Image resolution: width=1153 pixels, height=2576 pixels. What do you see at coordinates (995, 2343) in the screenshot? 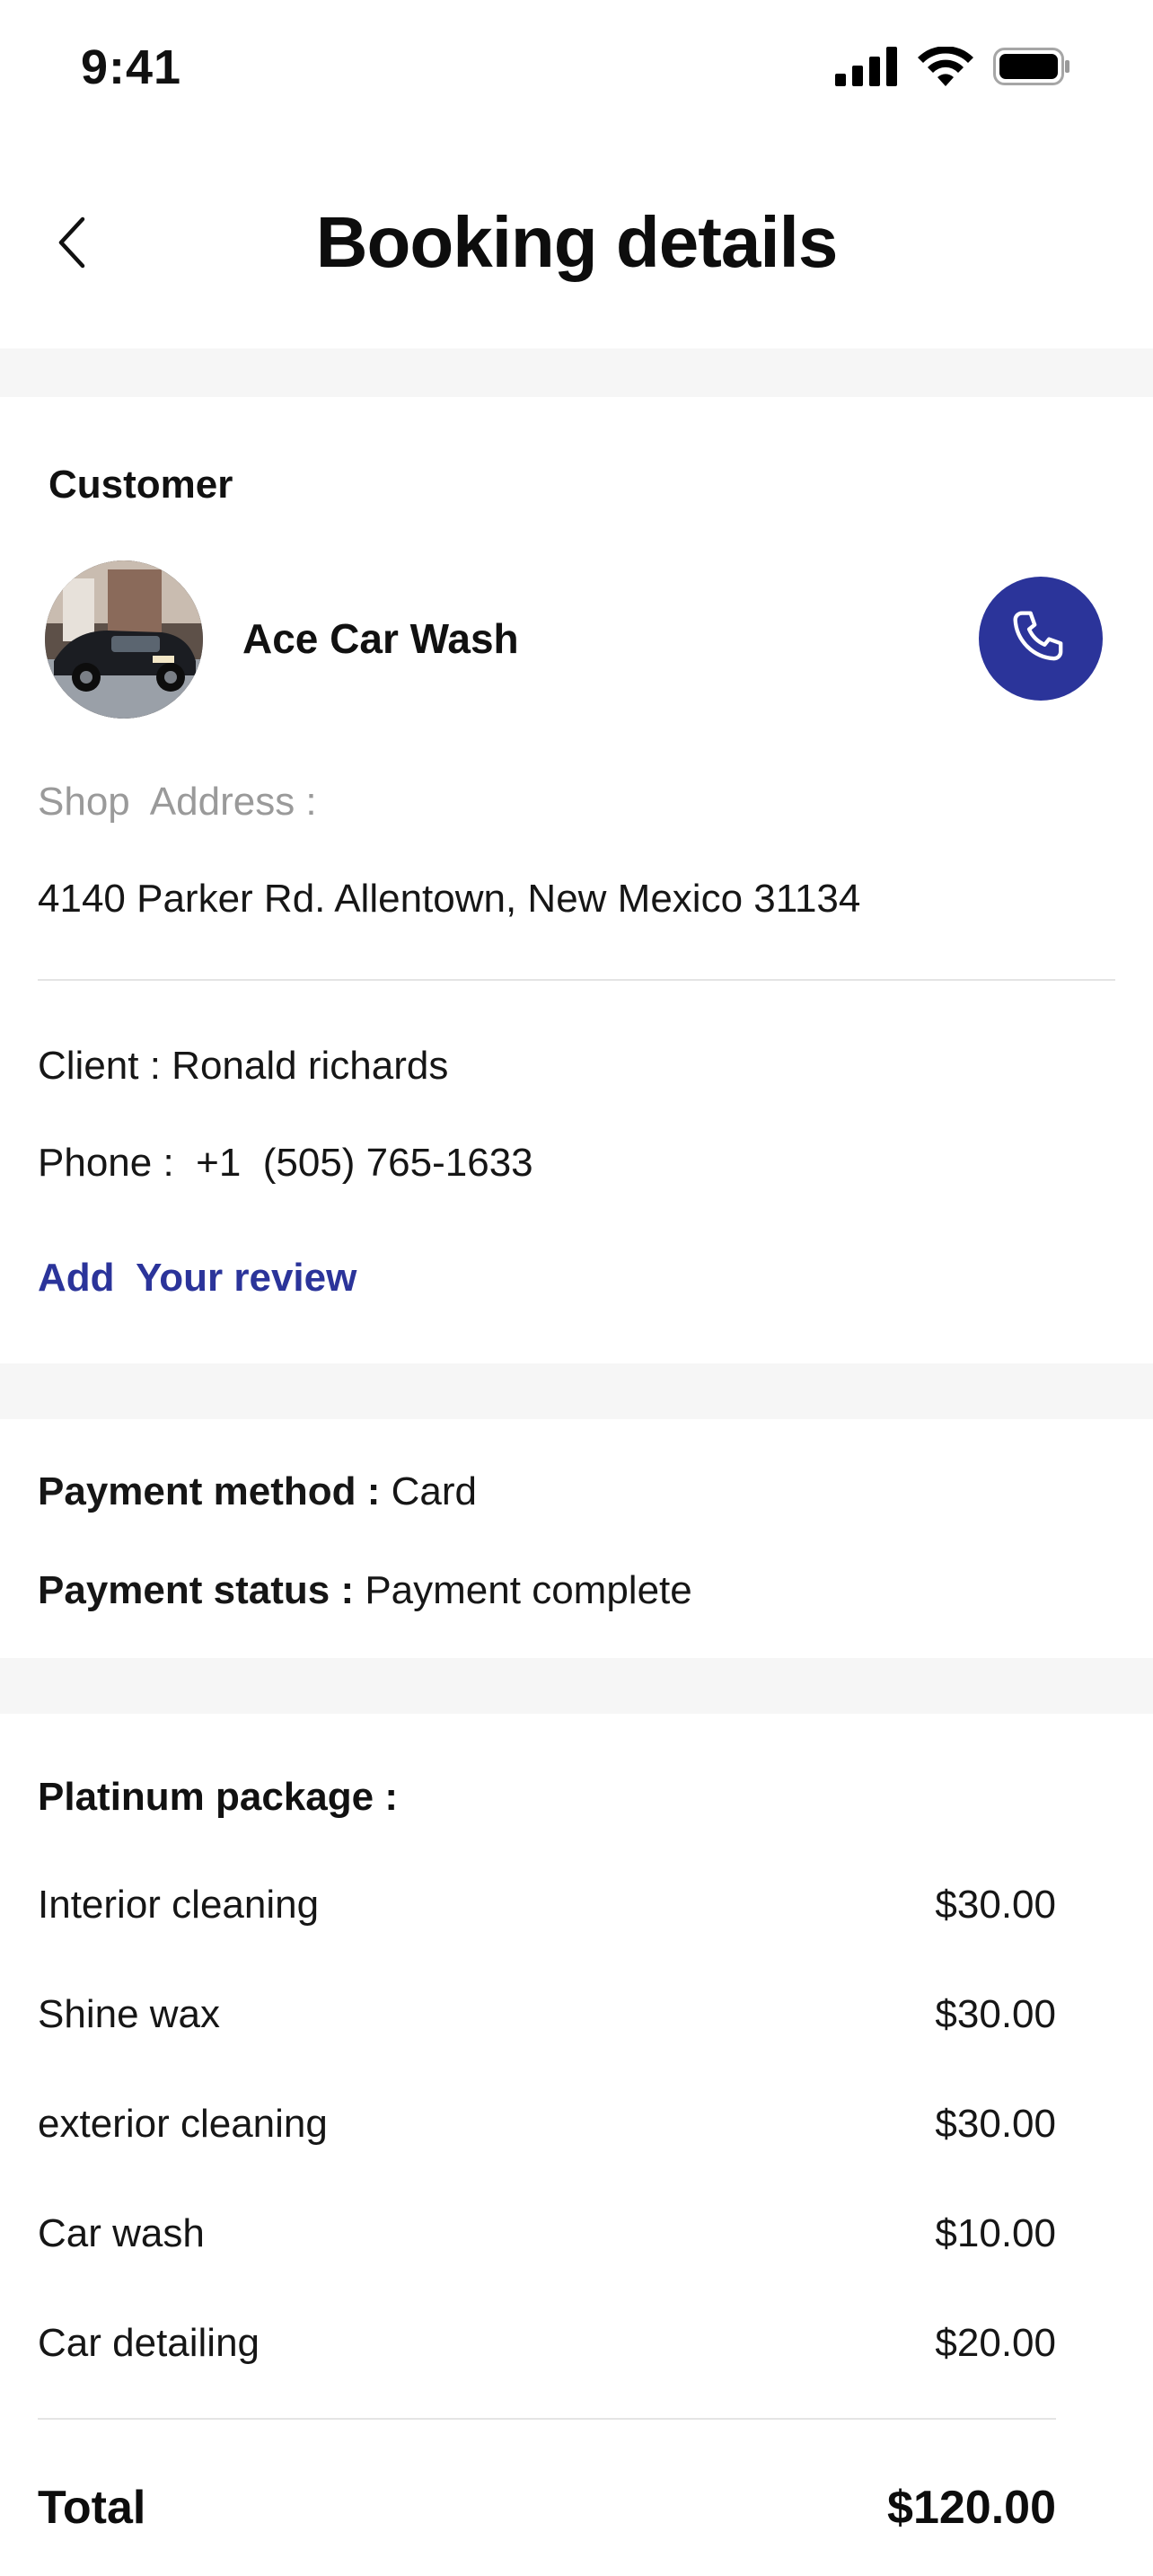
I see `package-item-price: $20.00` at bounding box center [995, 2343].